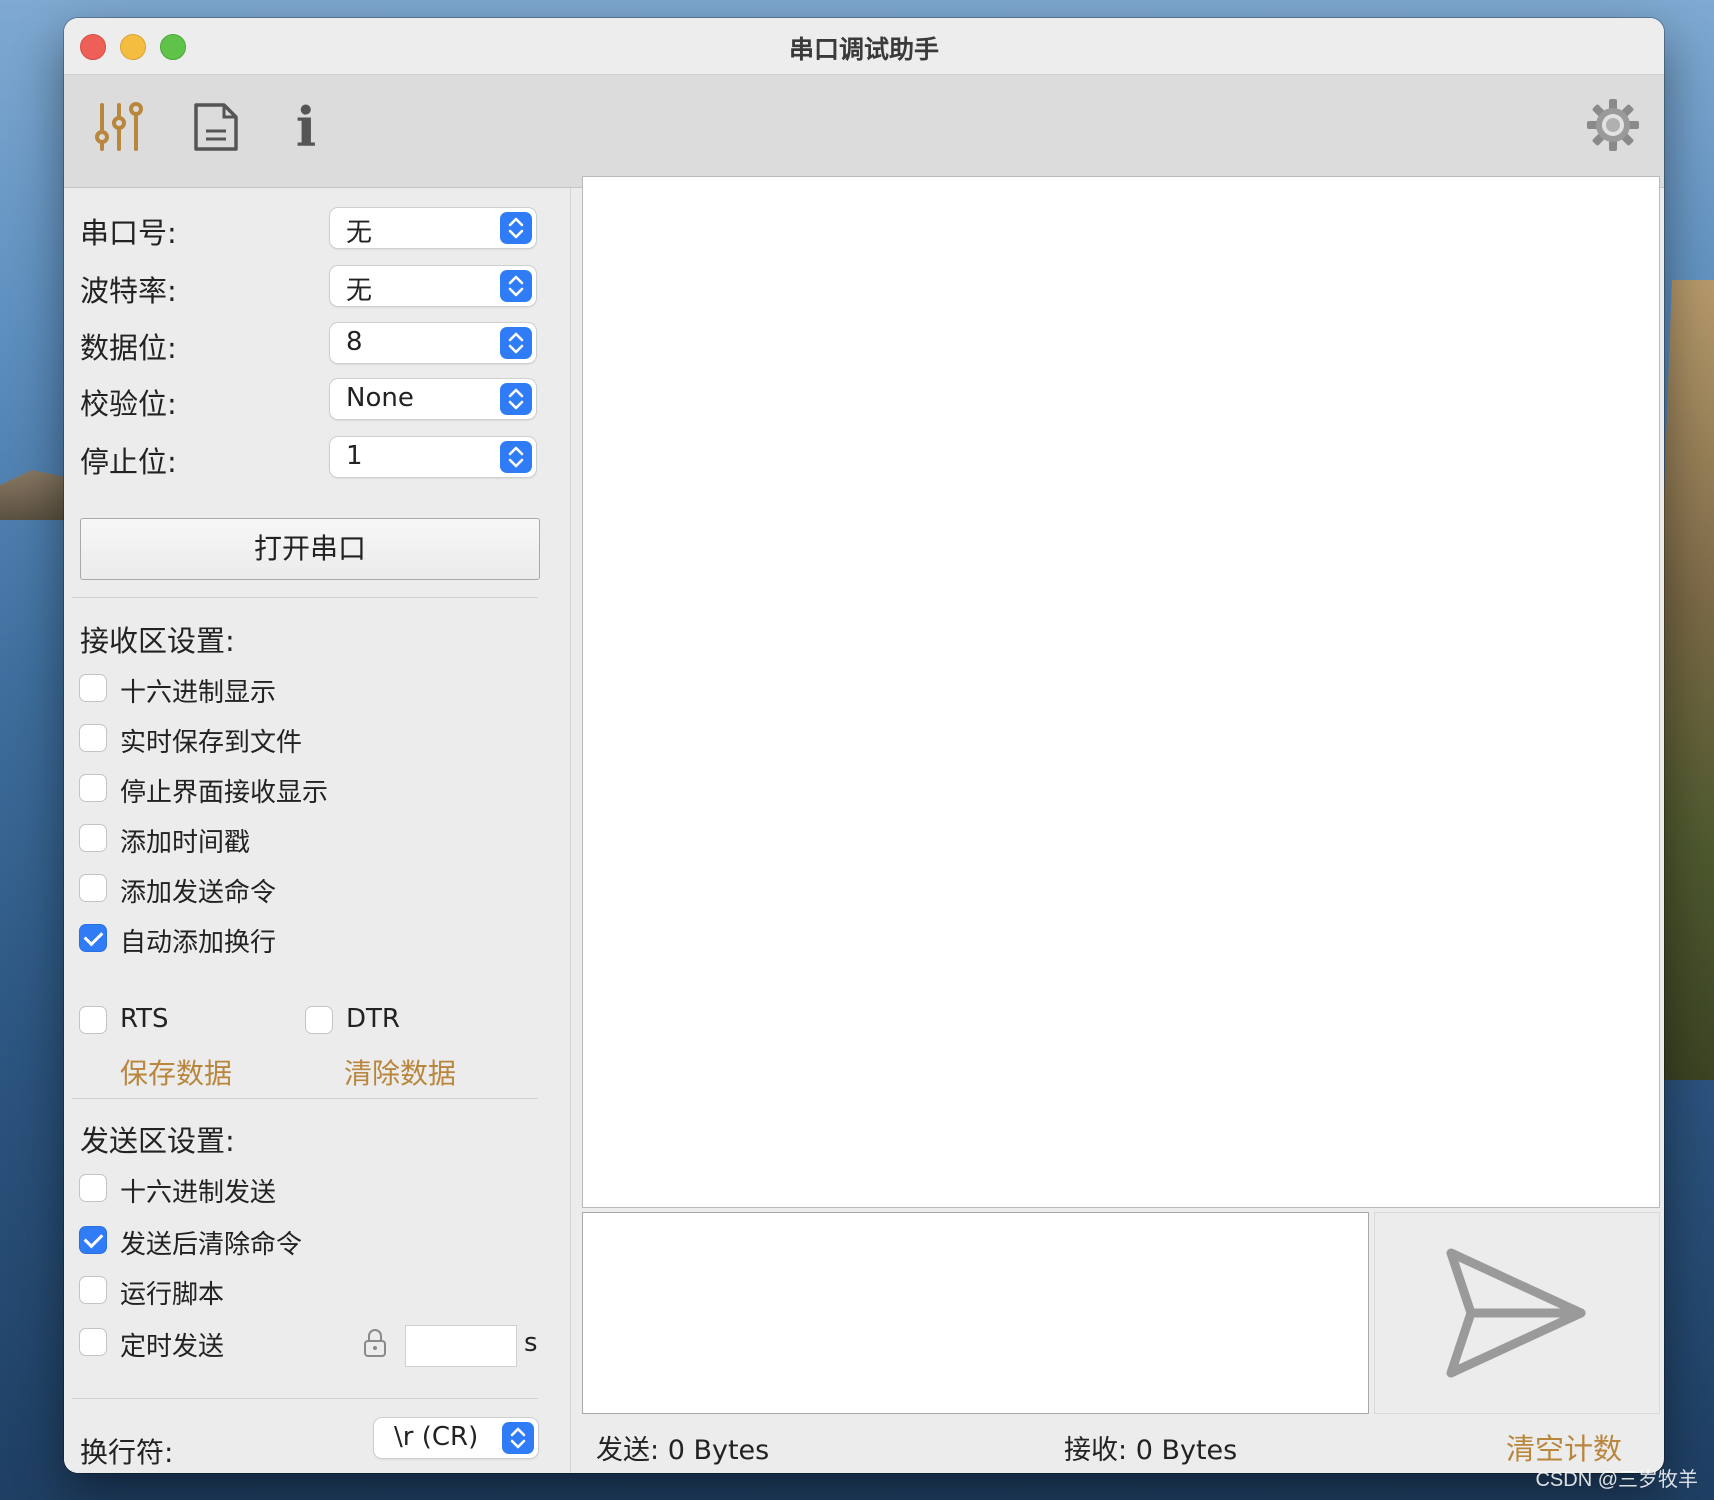 The width and height of the screenshot is (1714, 1500). Describe the element at coordinates (93, 1342) in the screenshot. I see `timed-send-checkbox` at that location.